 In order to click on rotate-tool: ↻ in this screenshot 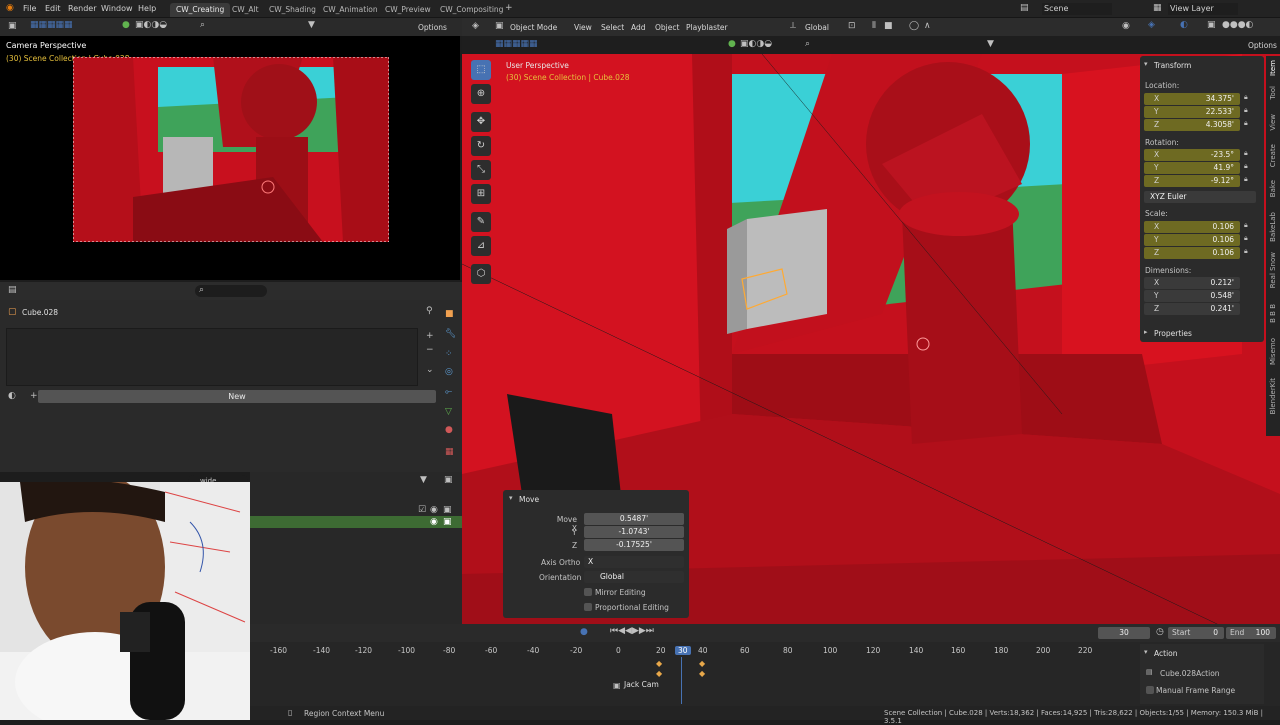, I will do `click(481, 146)`.